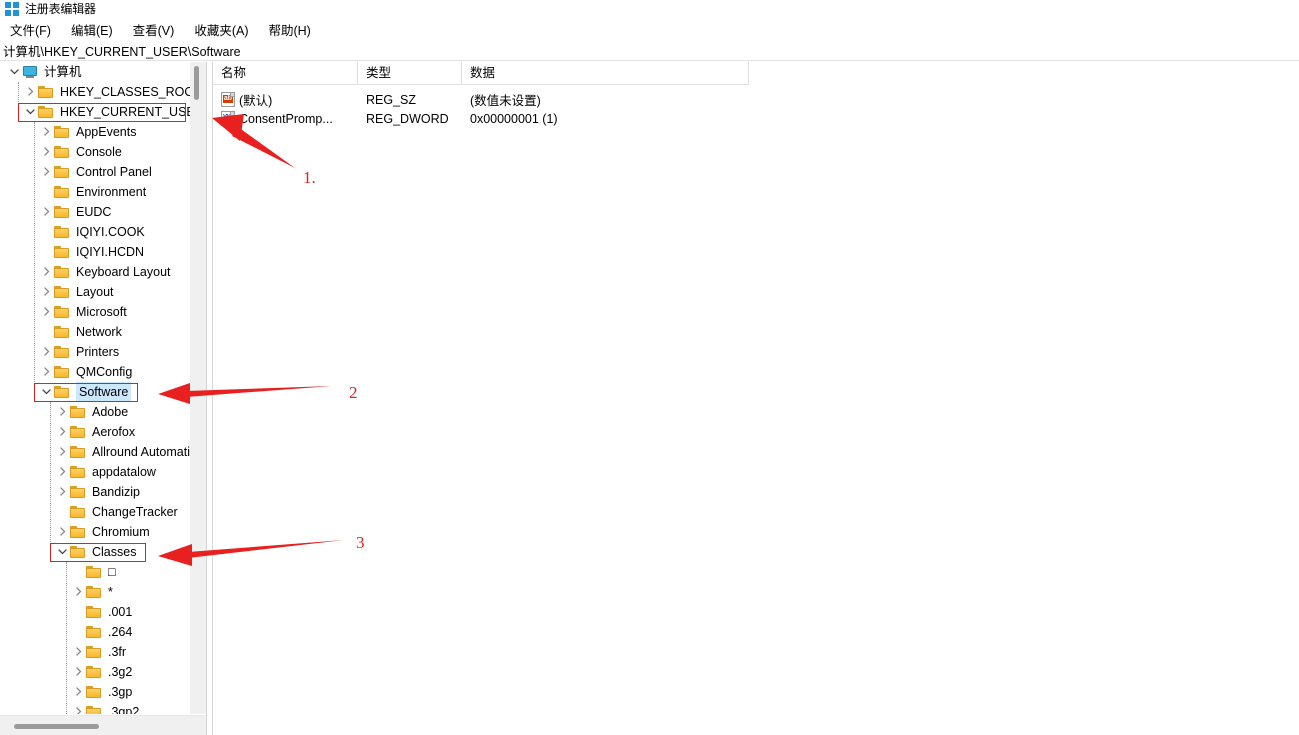  I want to click on tree-item: Software, so click(95, 392).